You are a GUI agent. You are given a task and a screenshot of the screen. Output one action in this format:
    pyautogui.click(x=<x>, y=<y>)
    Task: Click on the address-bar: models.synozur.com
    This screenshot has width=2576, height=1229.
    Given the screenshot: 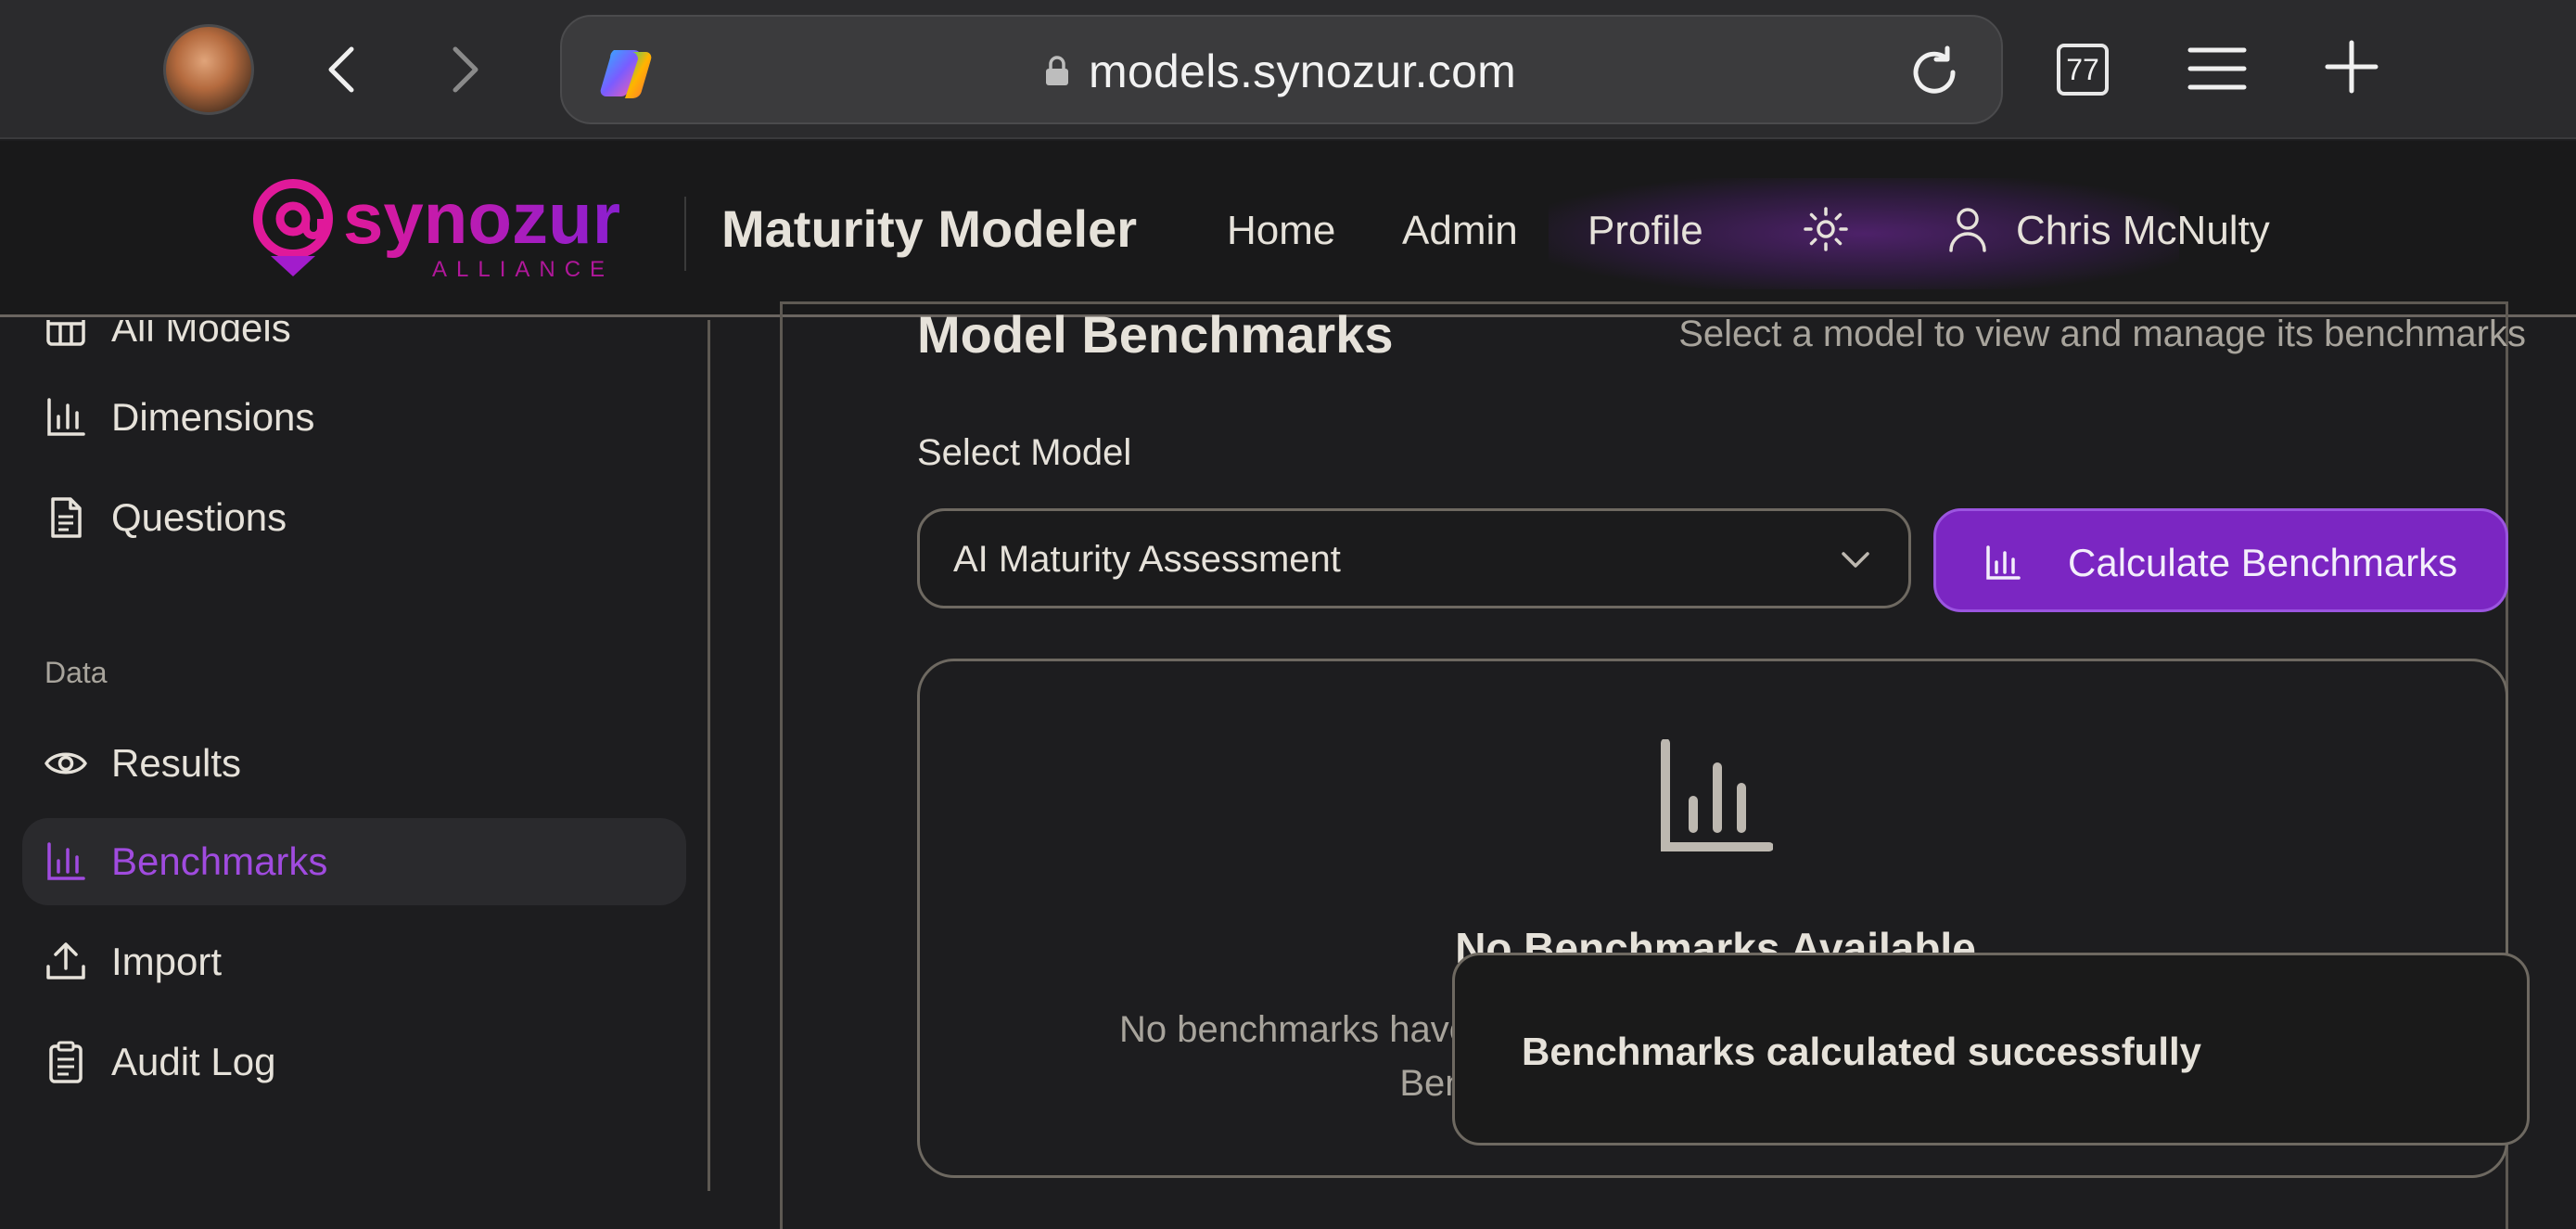 What is the action you would take?
    pyautogui.click(x=1281, y=69)
    